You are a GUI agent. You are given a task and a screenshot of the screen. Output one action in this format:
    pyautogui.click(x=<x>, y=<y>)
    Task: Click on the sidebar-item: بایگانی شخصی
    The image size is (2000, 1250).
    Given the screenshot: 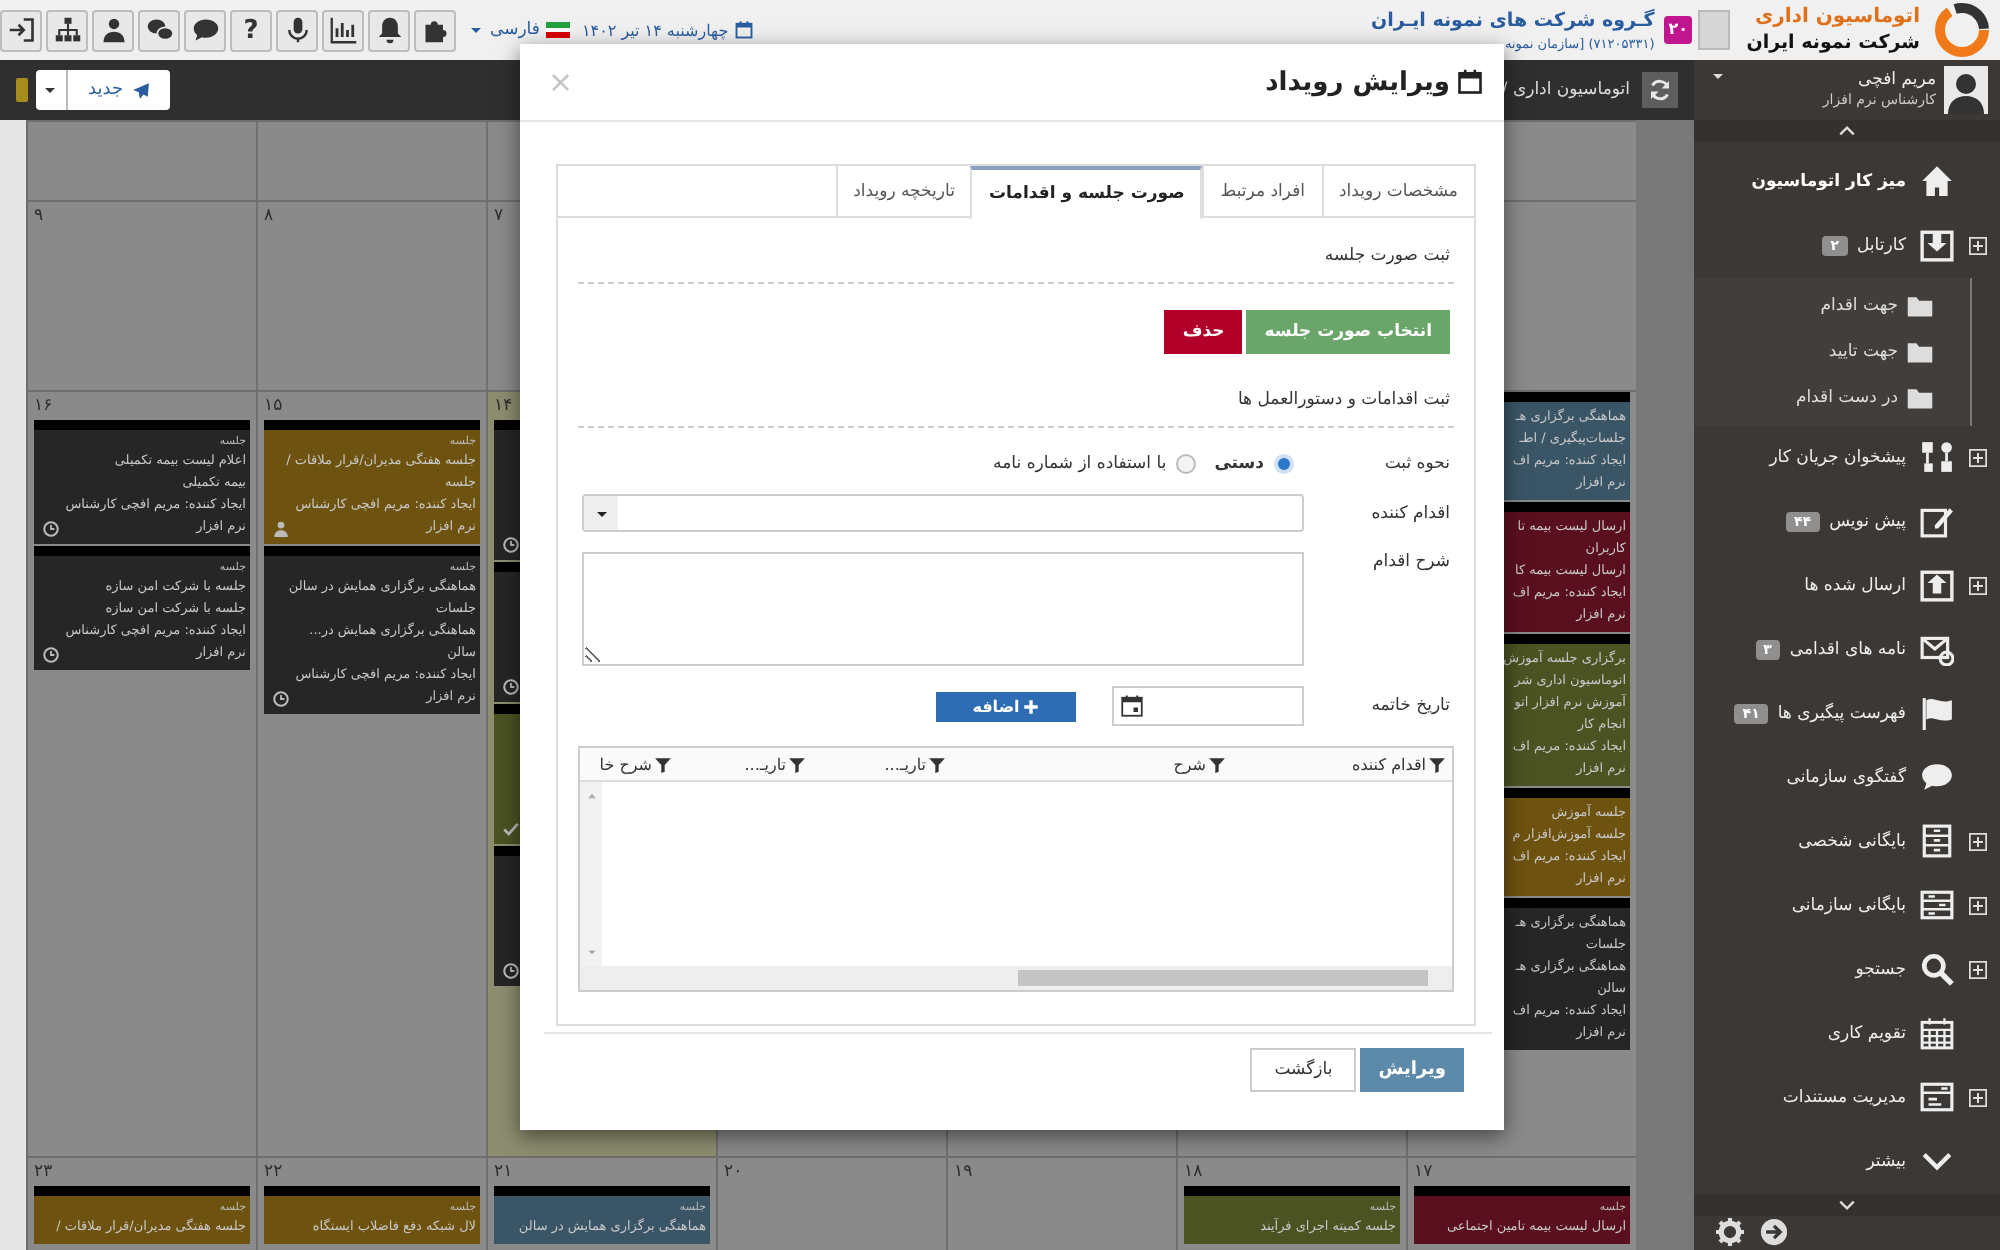 What is the action you would take?
    pyautogui.click(x=1852, y=841)
    